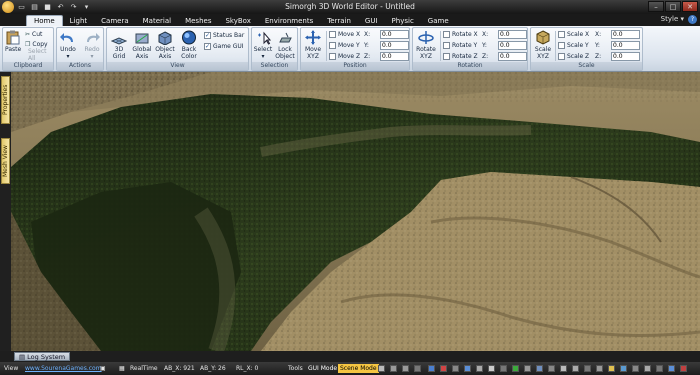  Describe the element at coordinates (446, 45) in the screenshot. I see `rotate-y-checkbox` at that location.